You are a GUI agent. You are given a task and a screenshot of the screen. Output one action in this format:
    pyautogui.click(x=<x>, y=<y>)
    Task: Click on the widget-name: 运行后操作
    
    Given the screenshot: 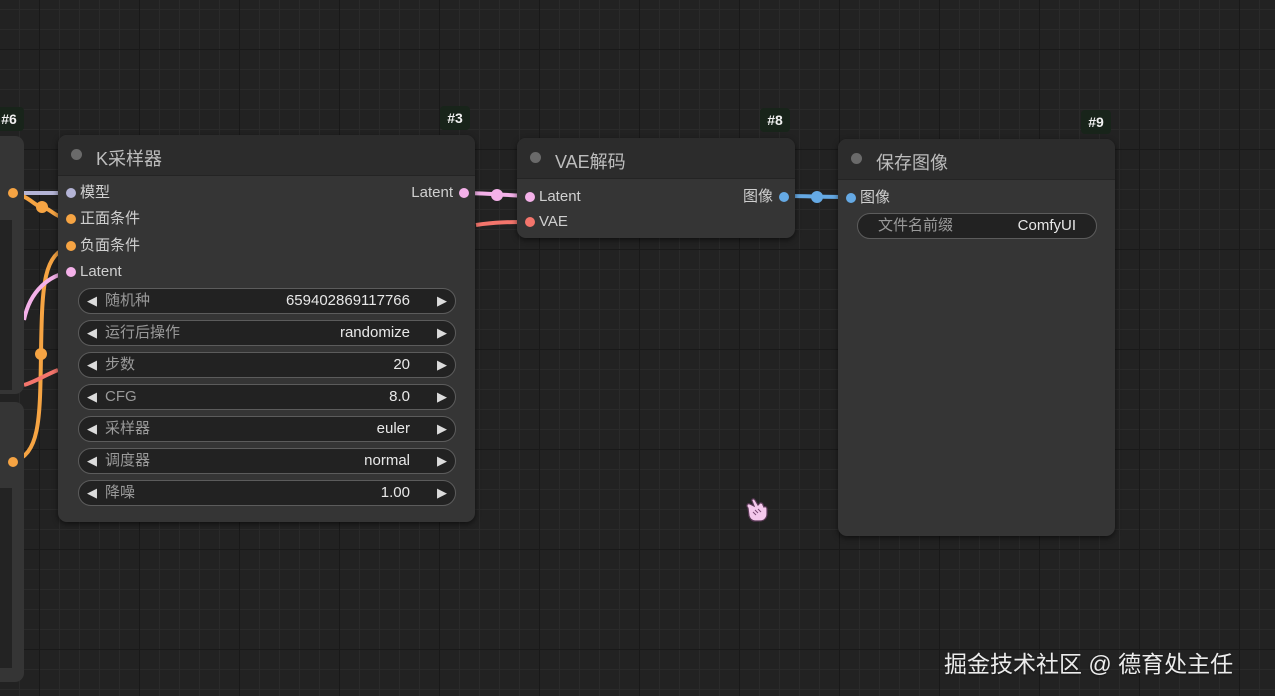 What is the action you would take?
    pyautogui.click(x=143, y=332)
    